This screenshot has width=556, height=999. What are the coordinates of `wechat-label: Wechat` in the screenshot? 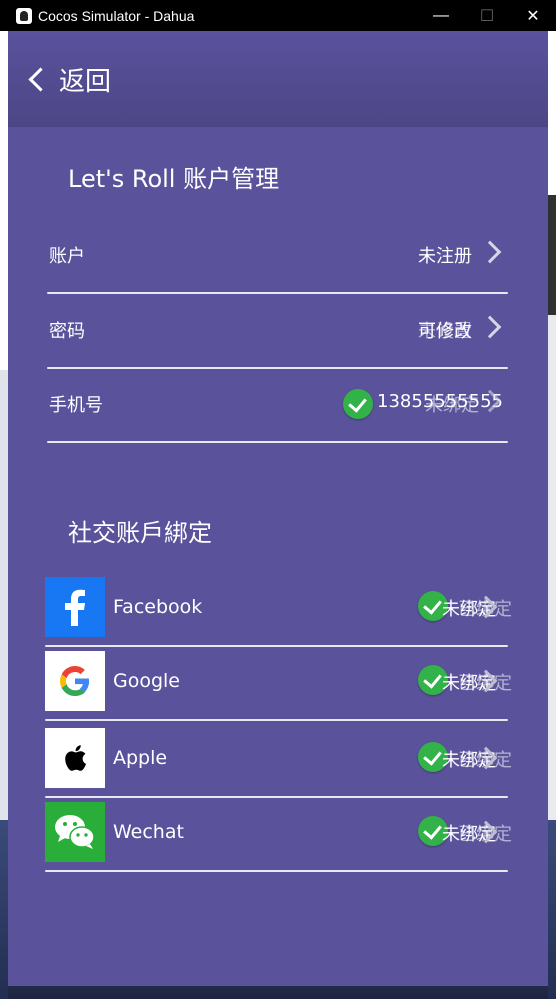 It's located at (148, 832).